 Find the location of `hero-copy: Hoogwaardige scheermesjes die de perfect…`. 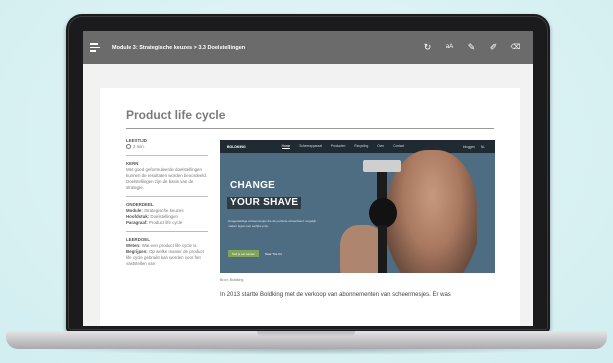

hero-copy: Hoogwaardige scheermesjes die de perfect… is located at coordinates (272, 223).